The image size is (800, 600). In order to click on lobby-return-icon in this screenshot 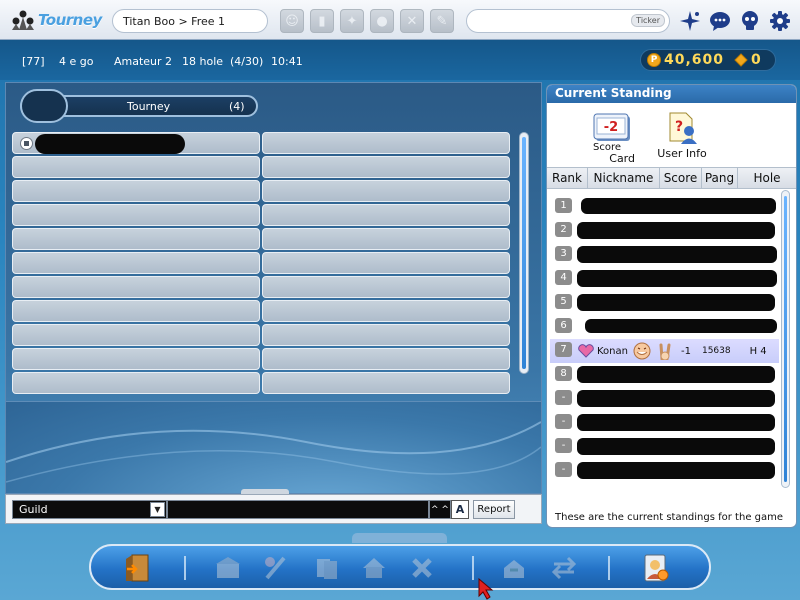, I will do `click(514, 568)`.